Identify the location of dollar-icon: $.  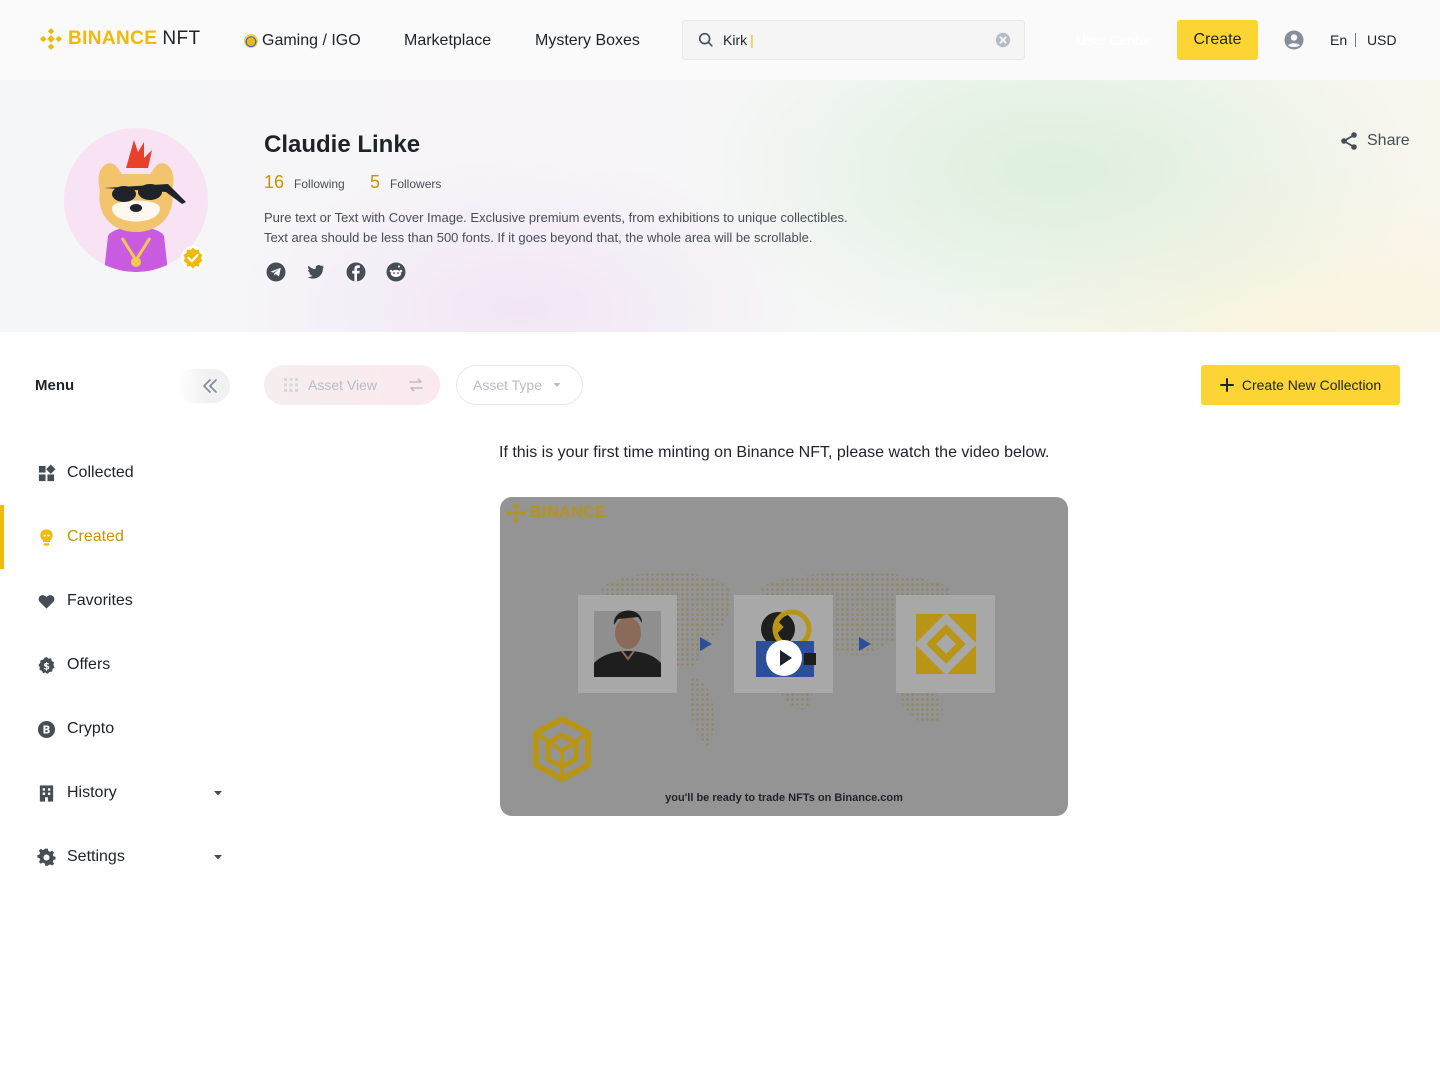
(46, 665).